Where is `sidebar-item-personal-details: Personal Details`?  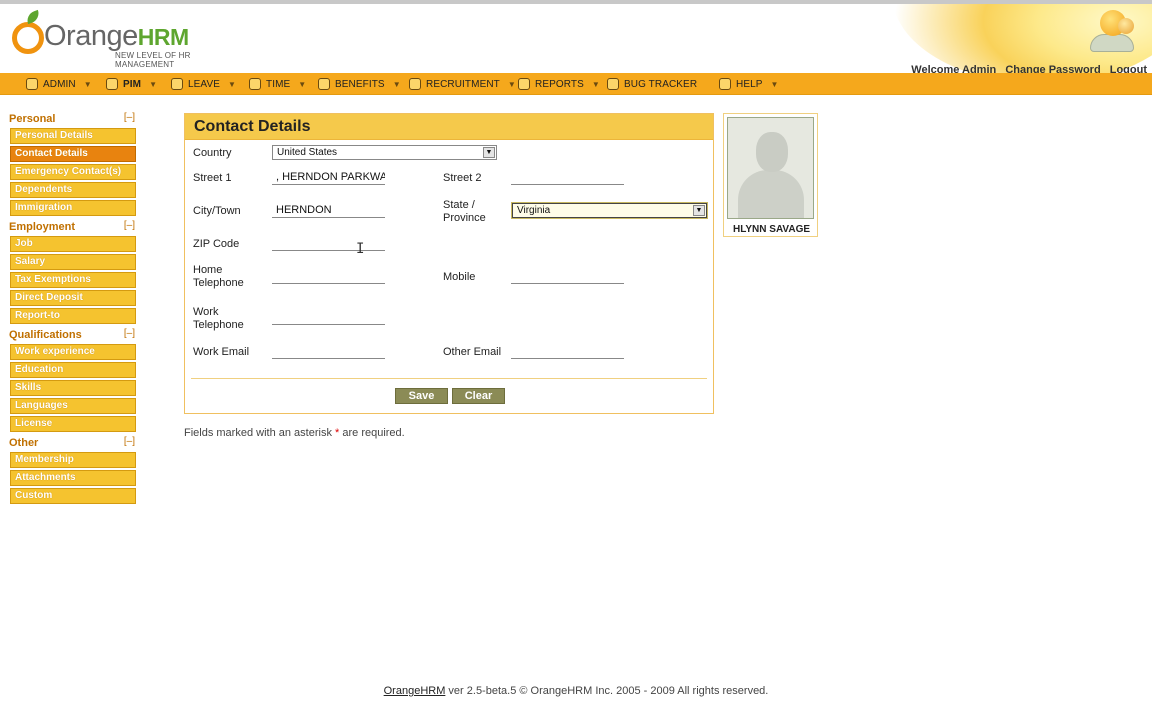 sidebar-item-personal-details: Personal Details is located at coordinates (73, 136).